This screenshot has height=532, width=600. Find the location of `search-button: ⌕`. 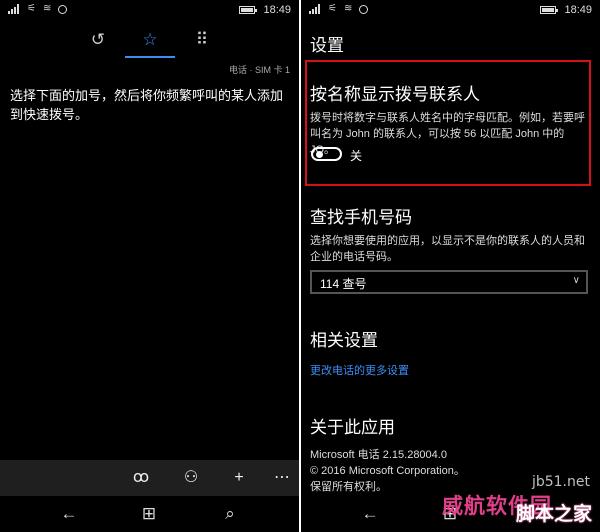

search-button: ⌕ is located at coordinates (230, 514).